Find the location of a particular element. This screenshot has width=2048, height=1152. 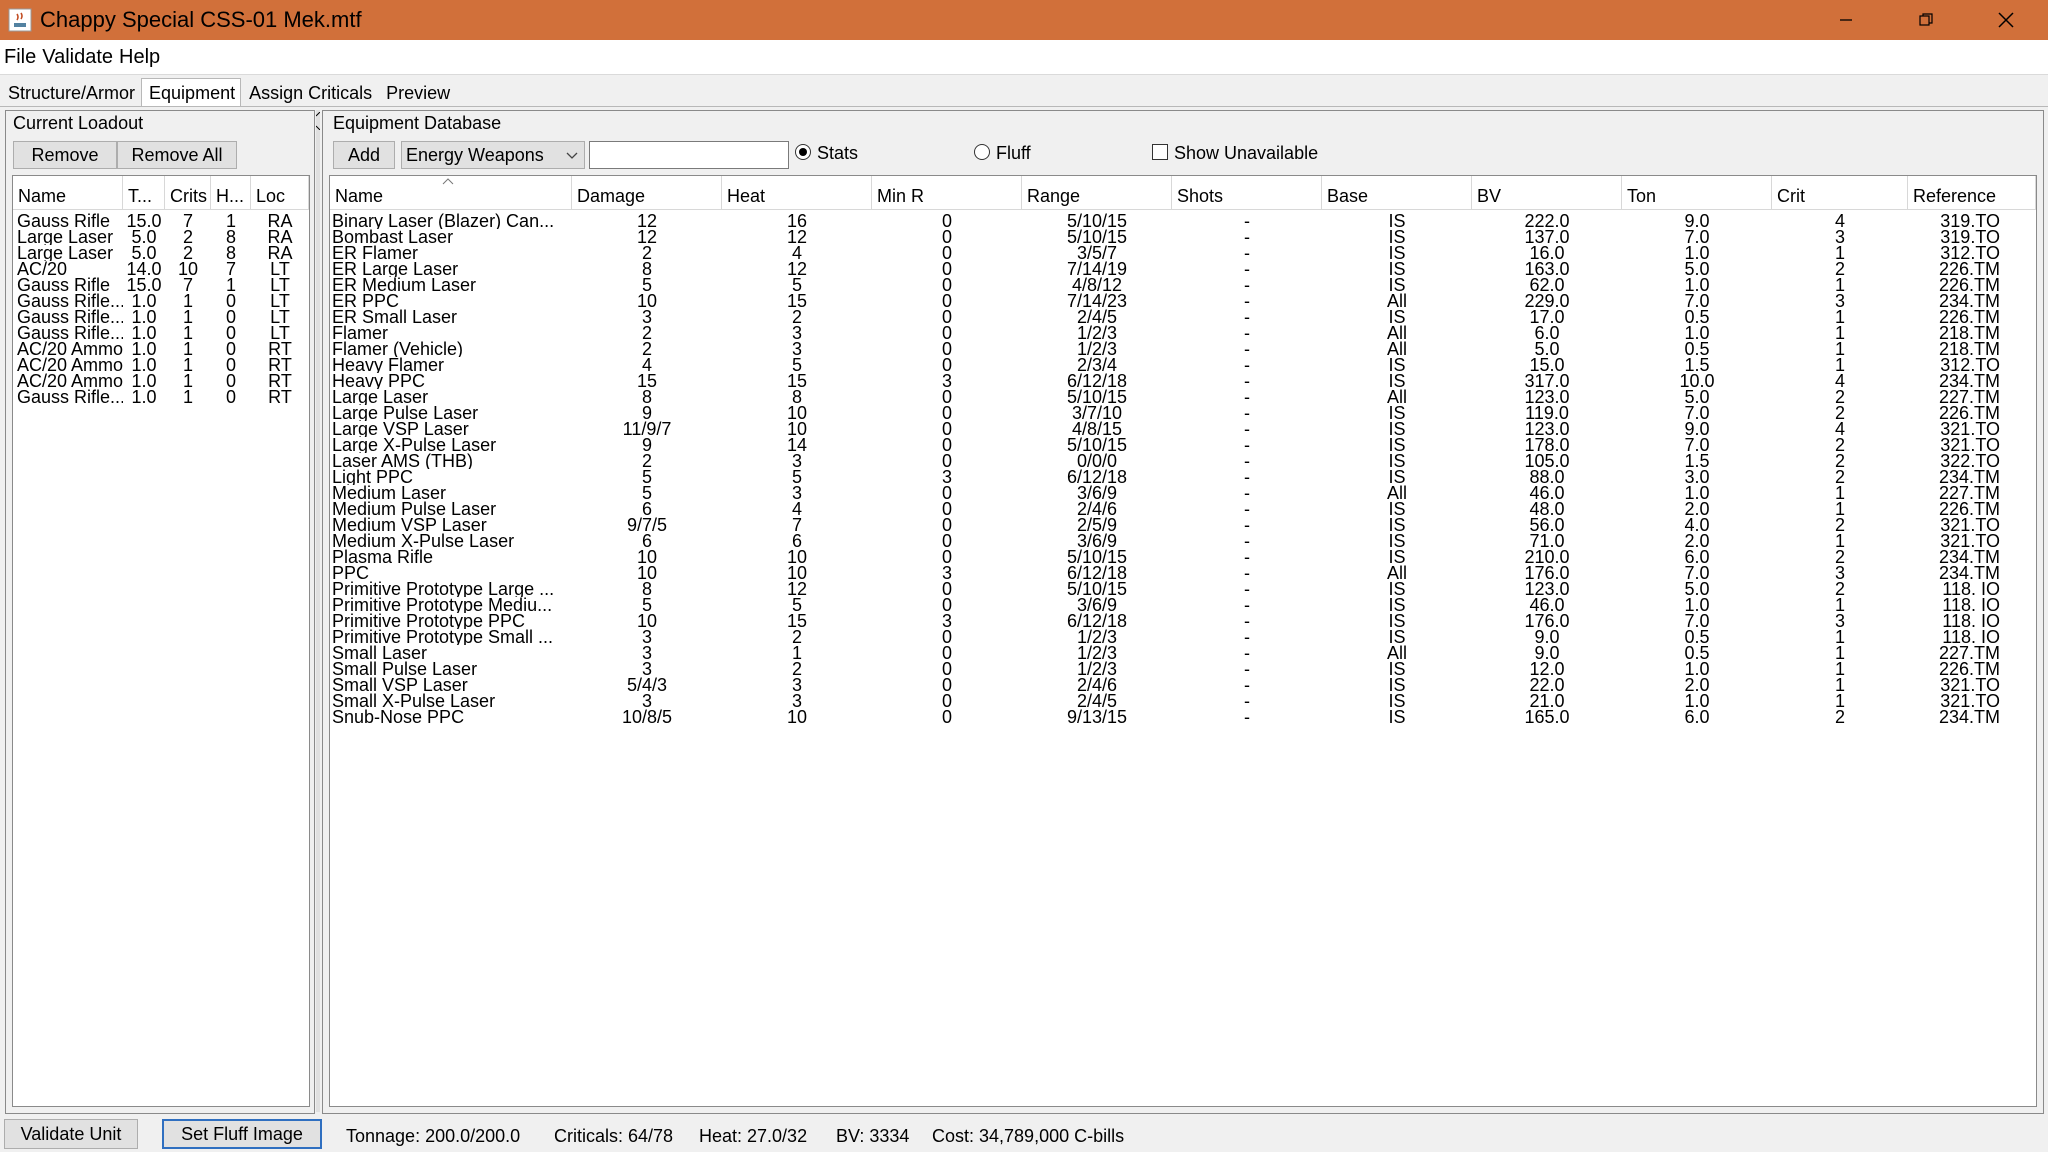

validate-unit-button: Validate Unit is located at coordinates (71, 1134).